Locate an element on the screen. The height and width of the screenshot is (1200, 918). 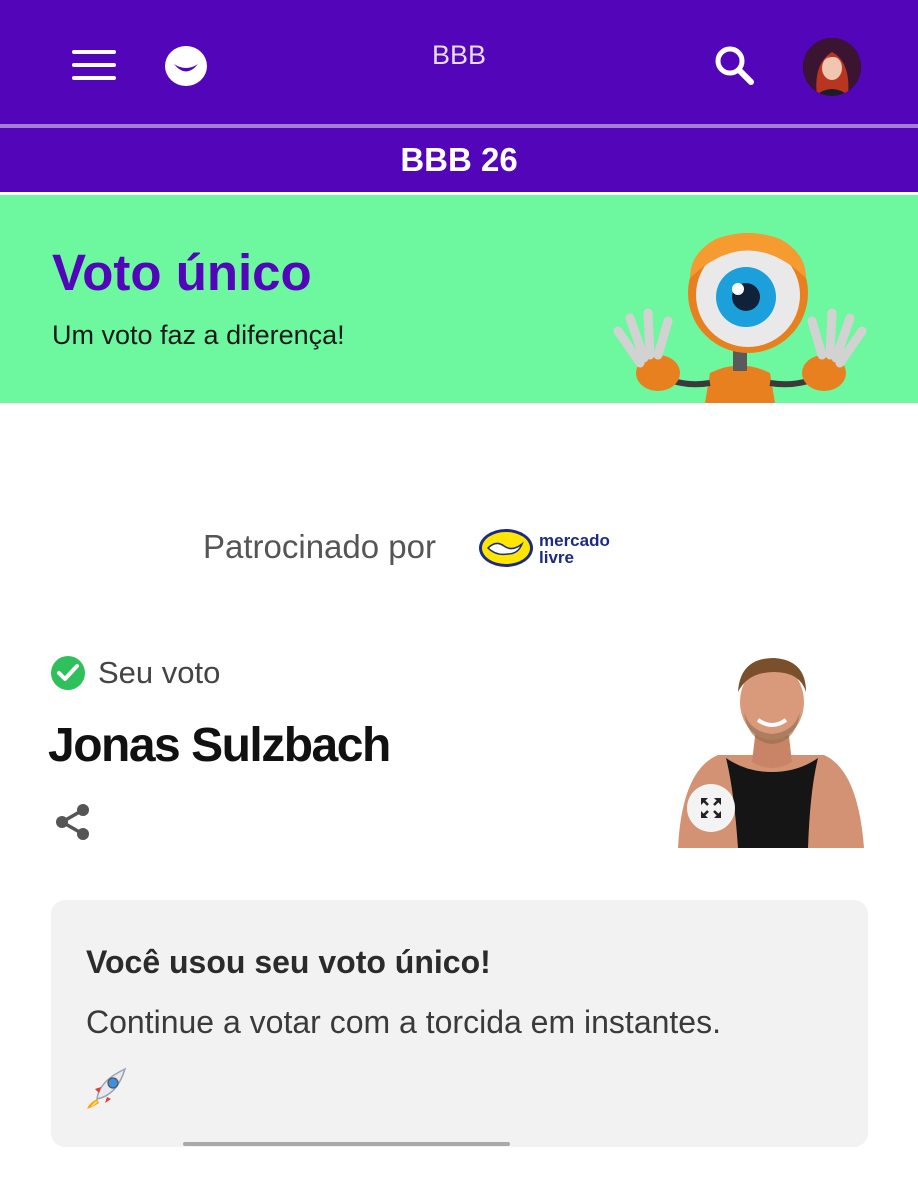
menu-button is located at coordinates (94, 65).